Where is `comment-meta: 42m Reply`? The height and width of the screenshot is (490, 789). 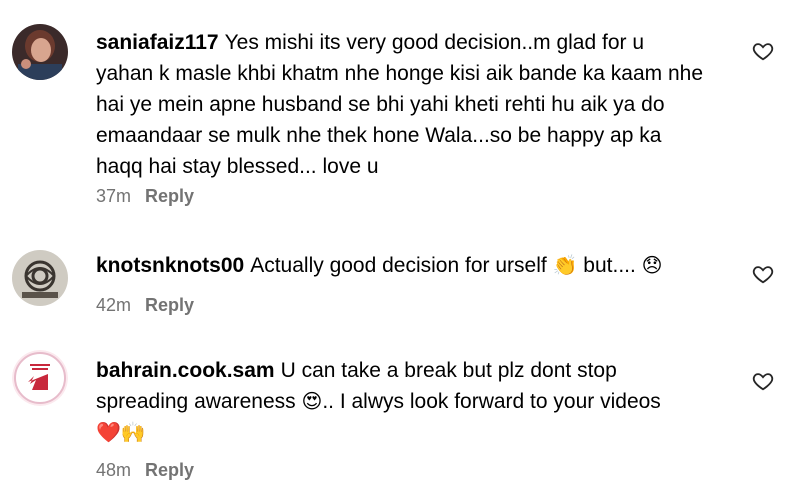
comment-meta: 42m Reply is located at coordinates (145, 305).